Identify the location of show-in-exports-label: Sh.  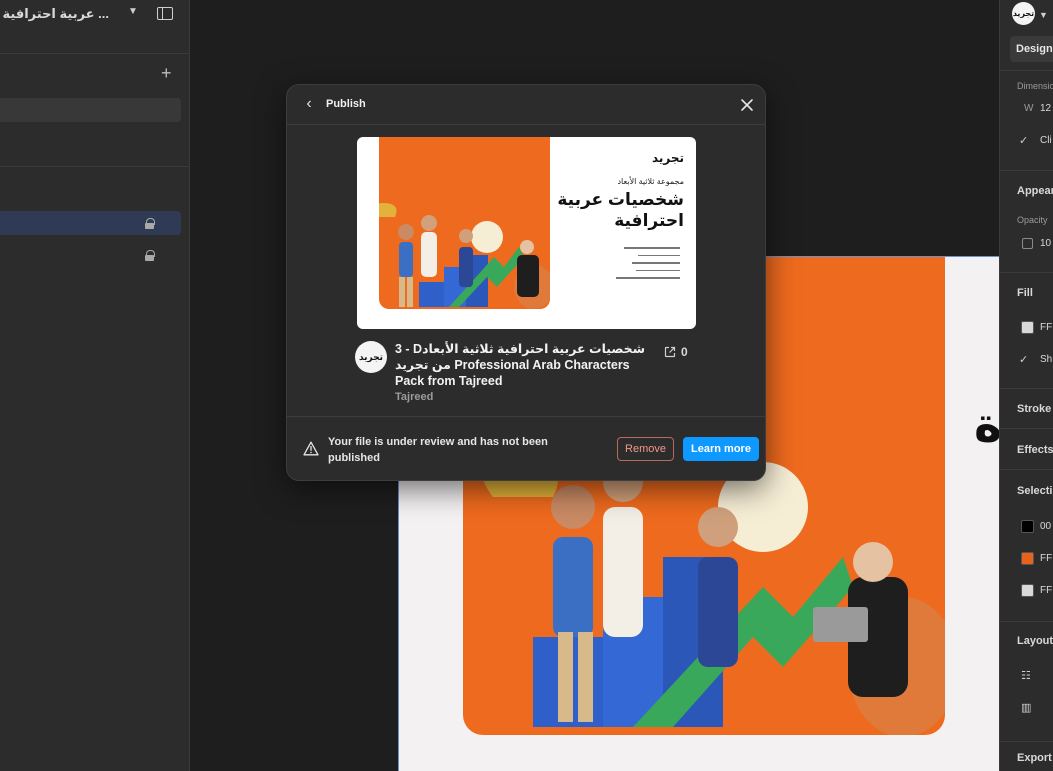
(1046, 359).